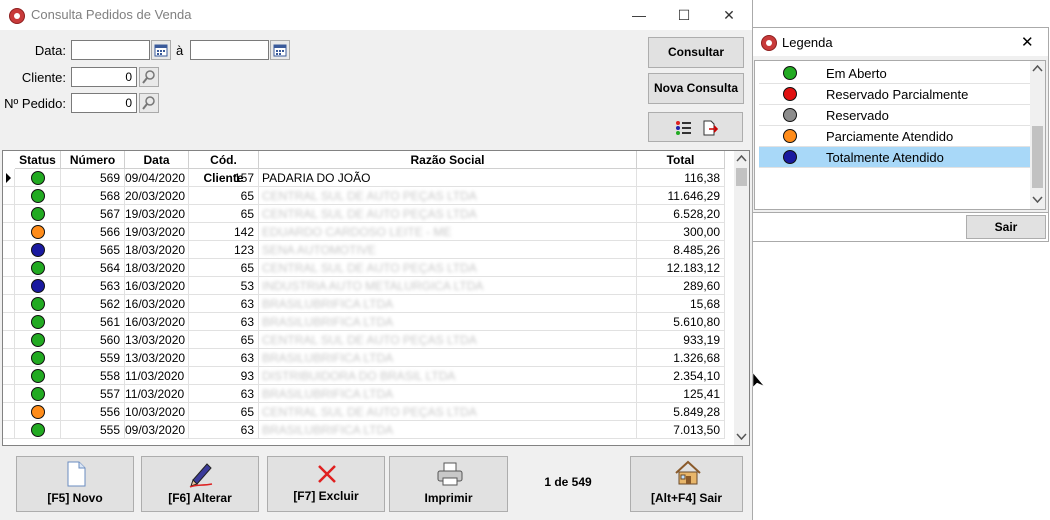  I want to click on data-from-field, so click(110, 50).